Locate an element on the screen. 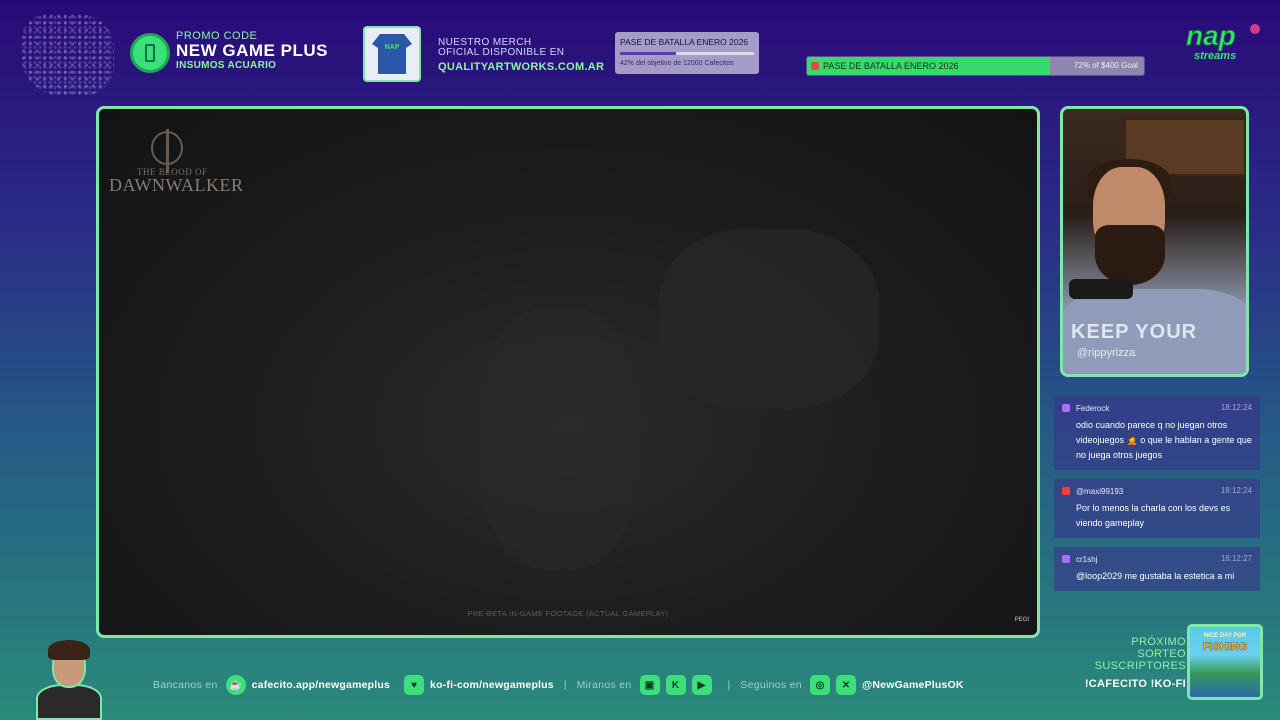 This screenshot has width=1280, height=720. microphone-icon is located at coordinates (1101, 289).